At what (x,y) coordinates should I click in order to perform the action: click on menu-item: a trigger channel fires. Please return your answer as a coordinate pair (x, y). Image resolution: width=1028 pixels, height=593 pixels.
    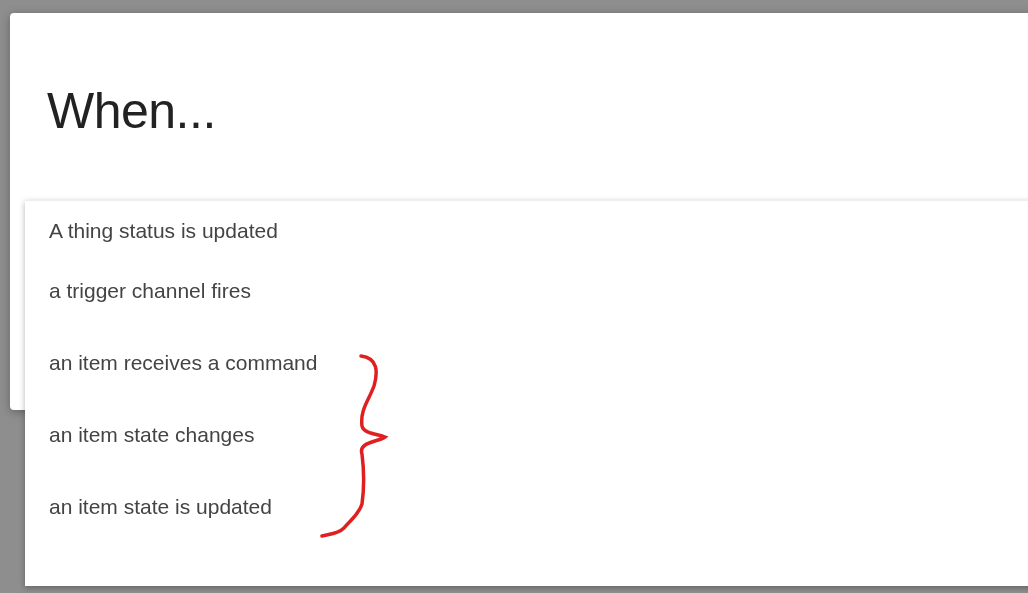
    Looking at the image, I should click on (526, 297).